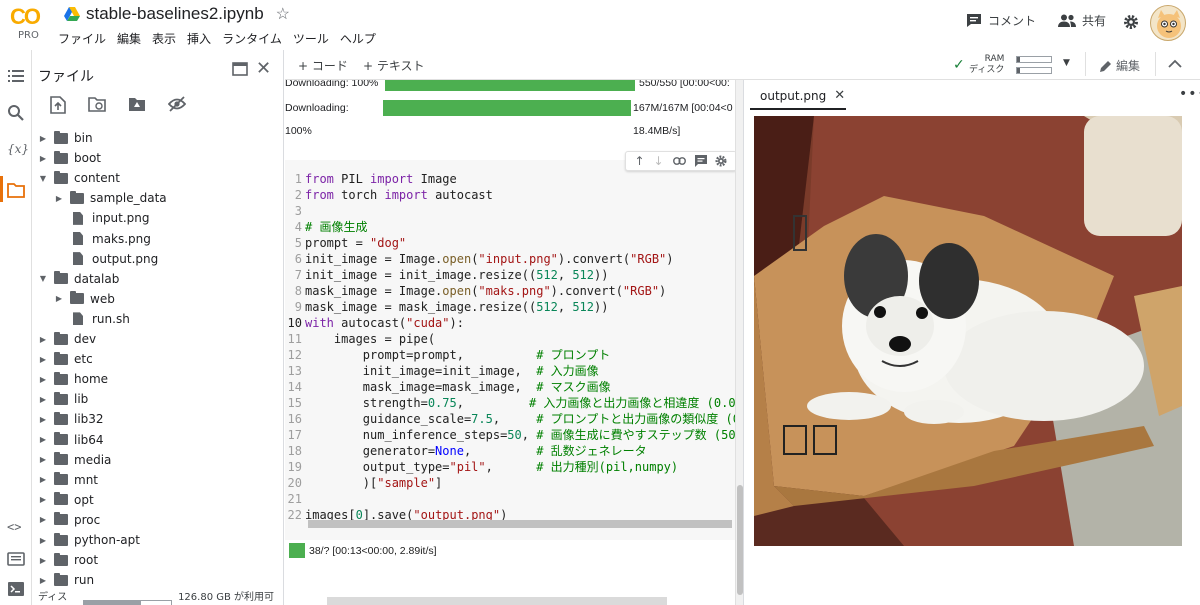 Image resolution: width=1200 pixels, height=605 pixels. Describe the element at coordinates (137, 104) in the screenshot. I see `mount-drive-icon` at that location.